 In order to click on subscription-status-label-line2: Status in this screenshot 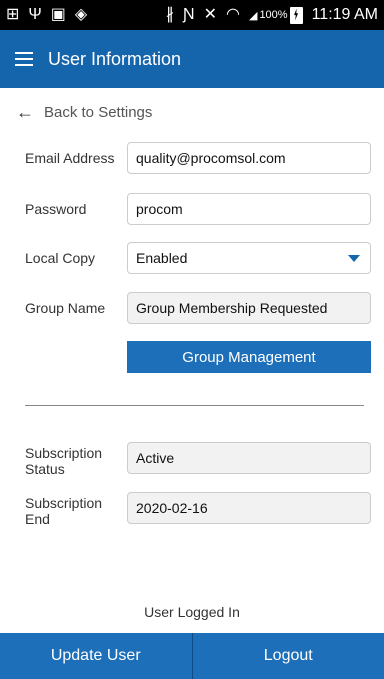, I will do `click(45, 469)`.